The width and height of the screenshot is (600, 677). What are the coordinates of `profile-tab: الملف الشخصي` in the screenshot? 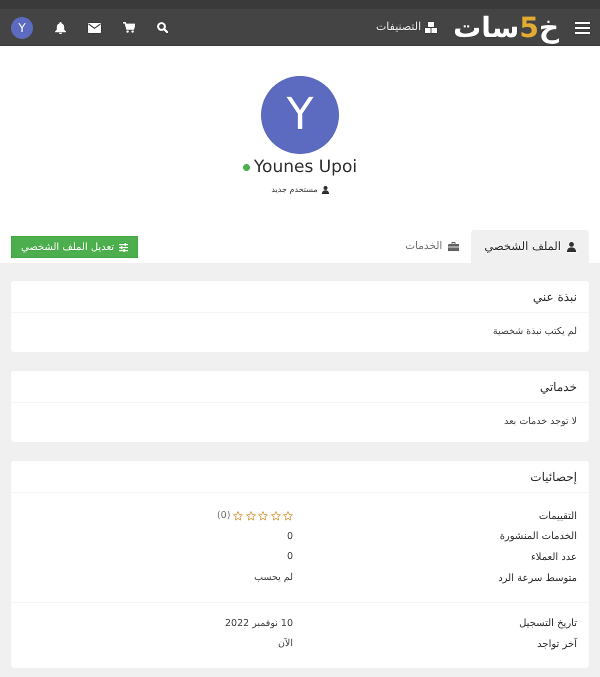 It's located at (530, 246).